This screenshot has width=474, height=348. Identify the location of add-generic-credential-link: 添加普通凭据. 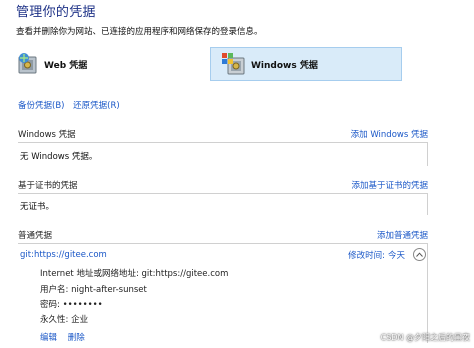
(402, 235).